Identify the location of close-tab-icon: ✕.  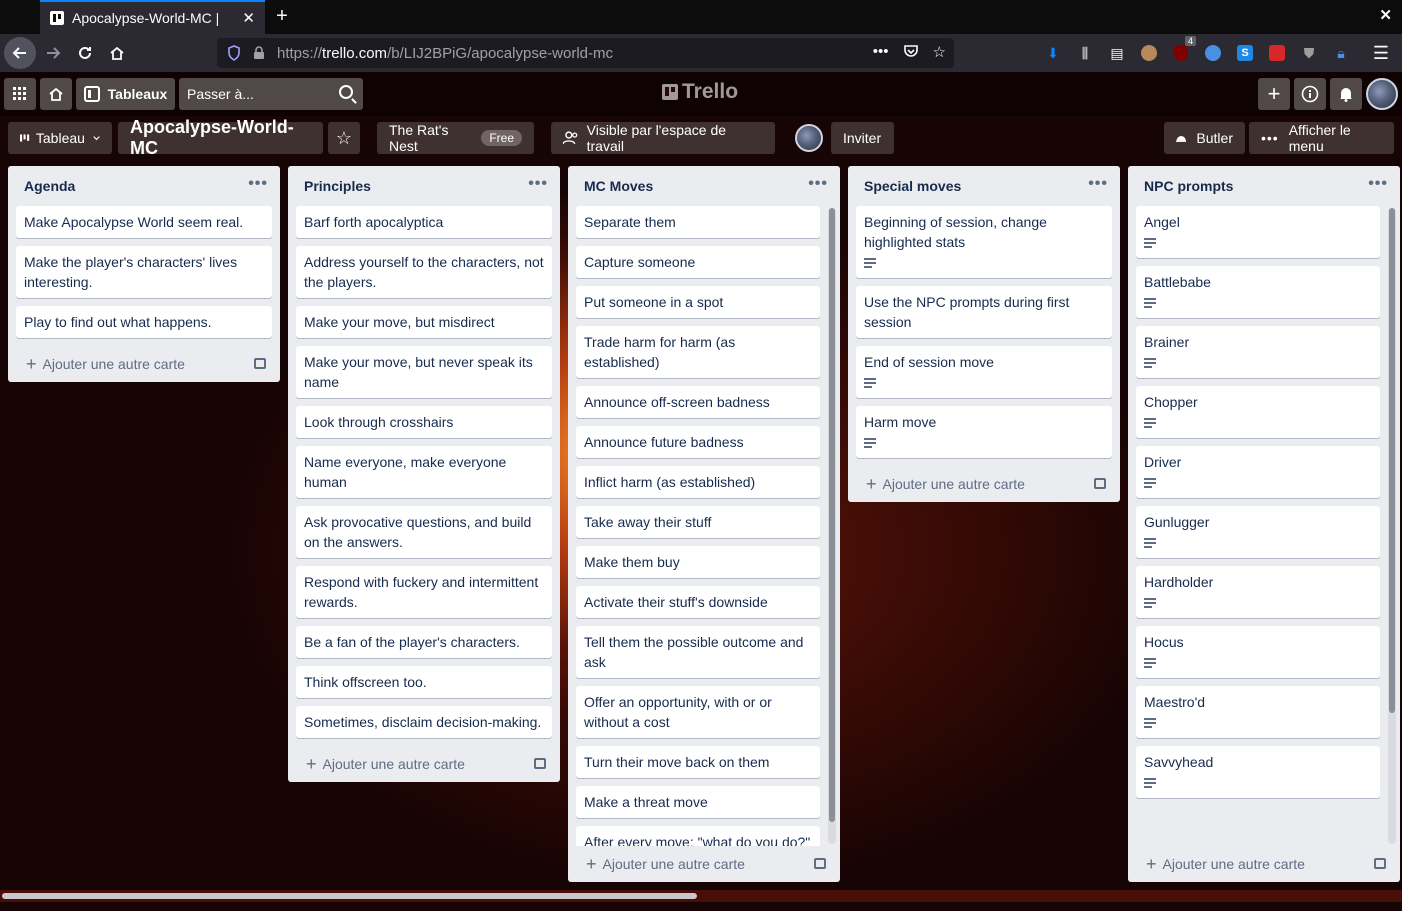
(248, 18).